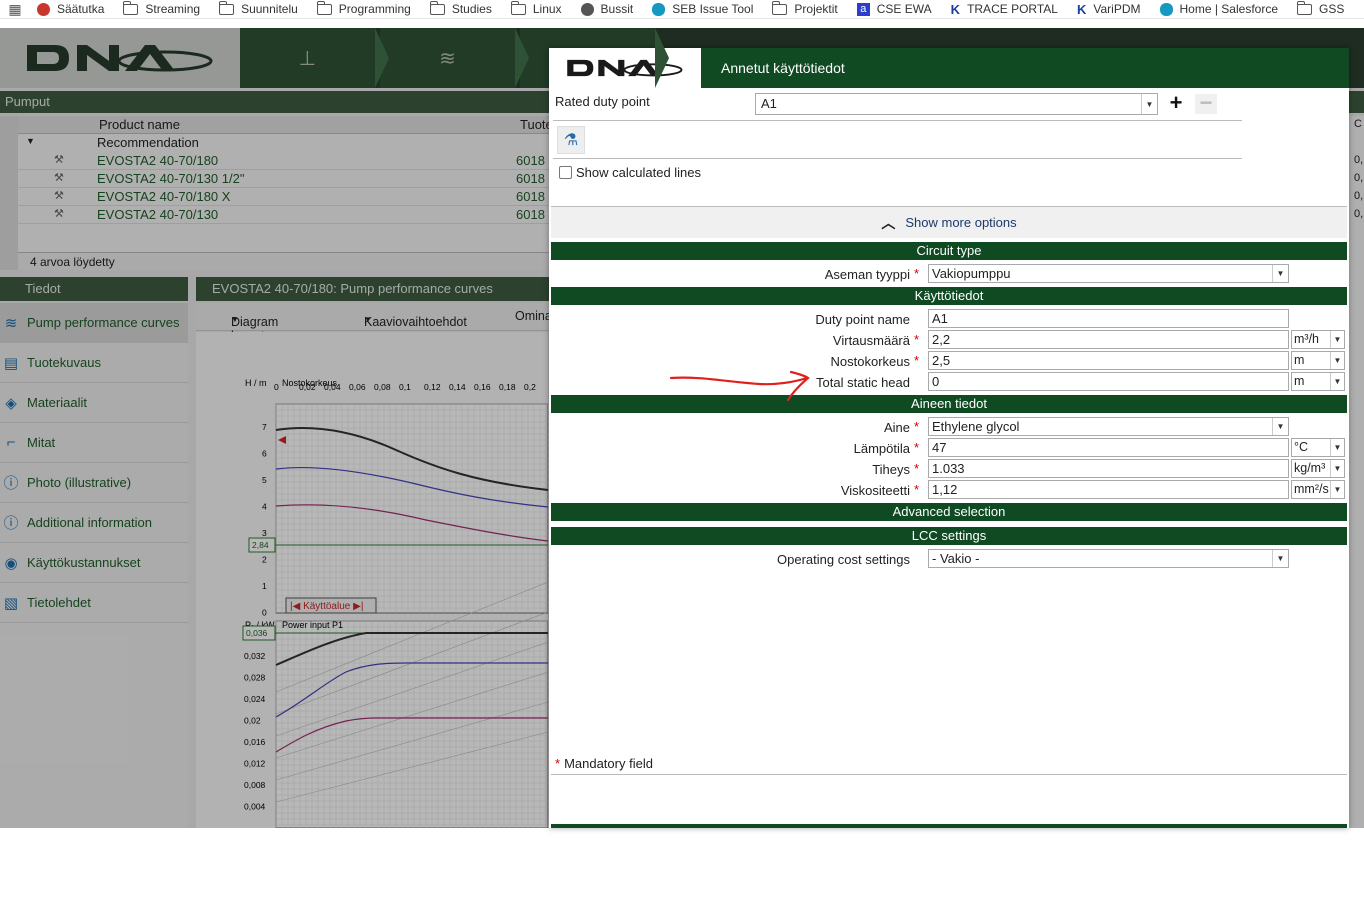 This screenshot has height=915, width=1364. What do you see at coordinates (261, 9) in the screenshot?
I see `bookmark-suunnitelu: Suunnitelu` at bounding box center [261, 9].